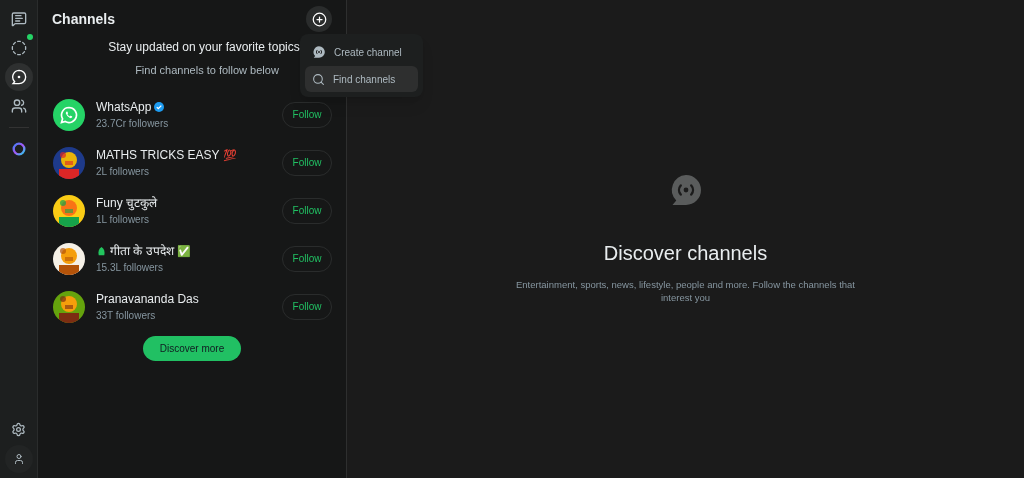 Image resolution: width=1024 pixels, height=478 pixels. What do you see at coordinates (130, 268) in the screenshot?
I see `follower-count: 15.3L followers` at bounding box center [130, 268].